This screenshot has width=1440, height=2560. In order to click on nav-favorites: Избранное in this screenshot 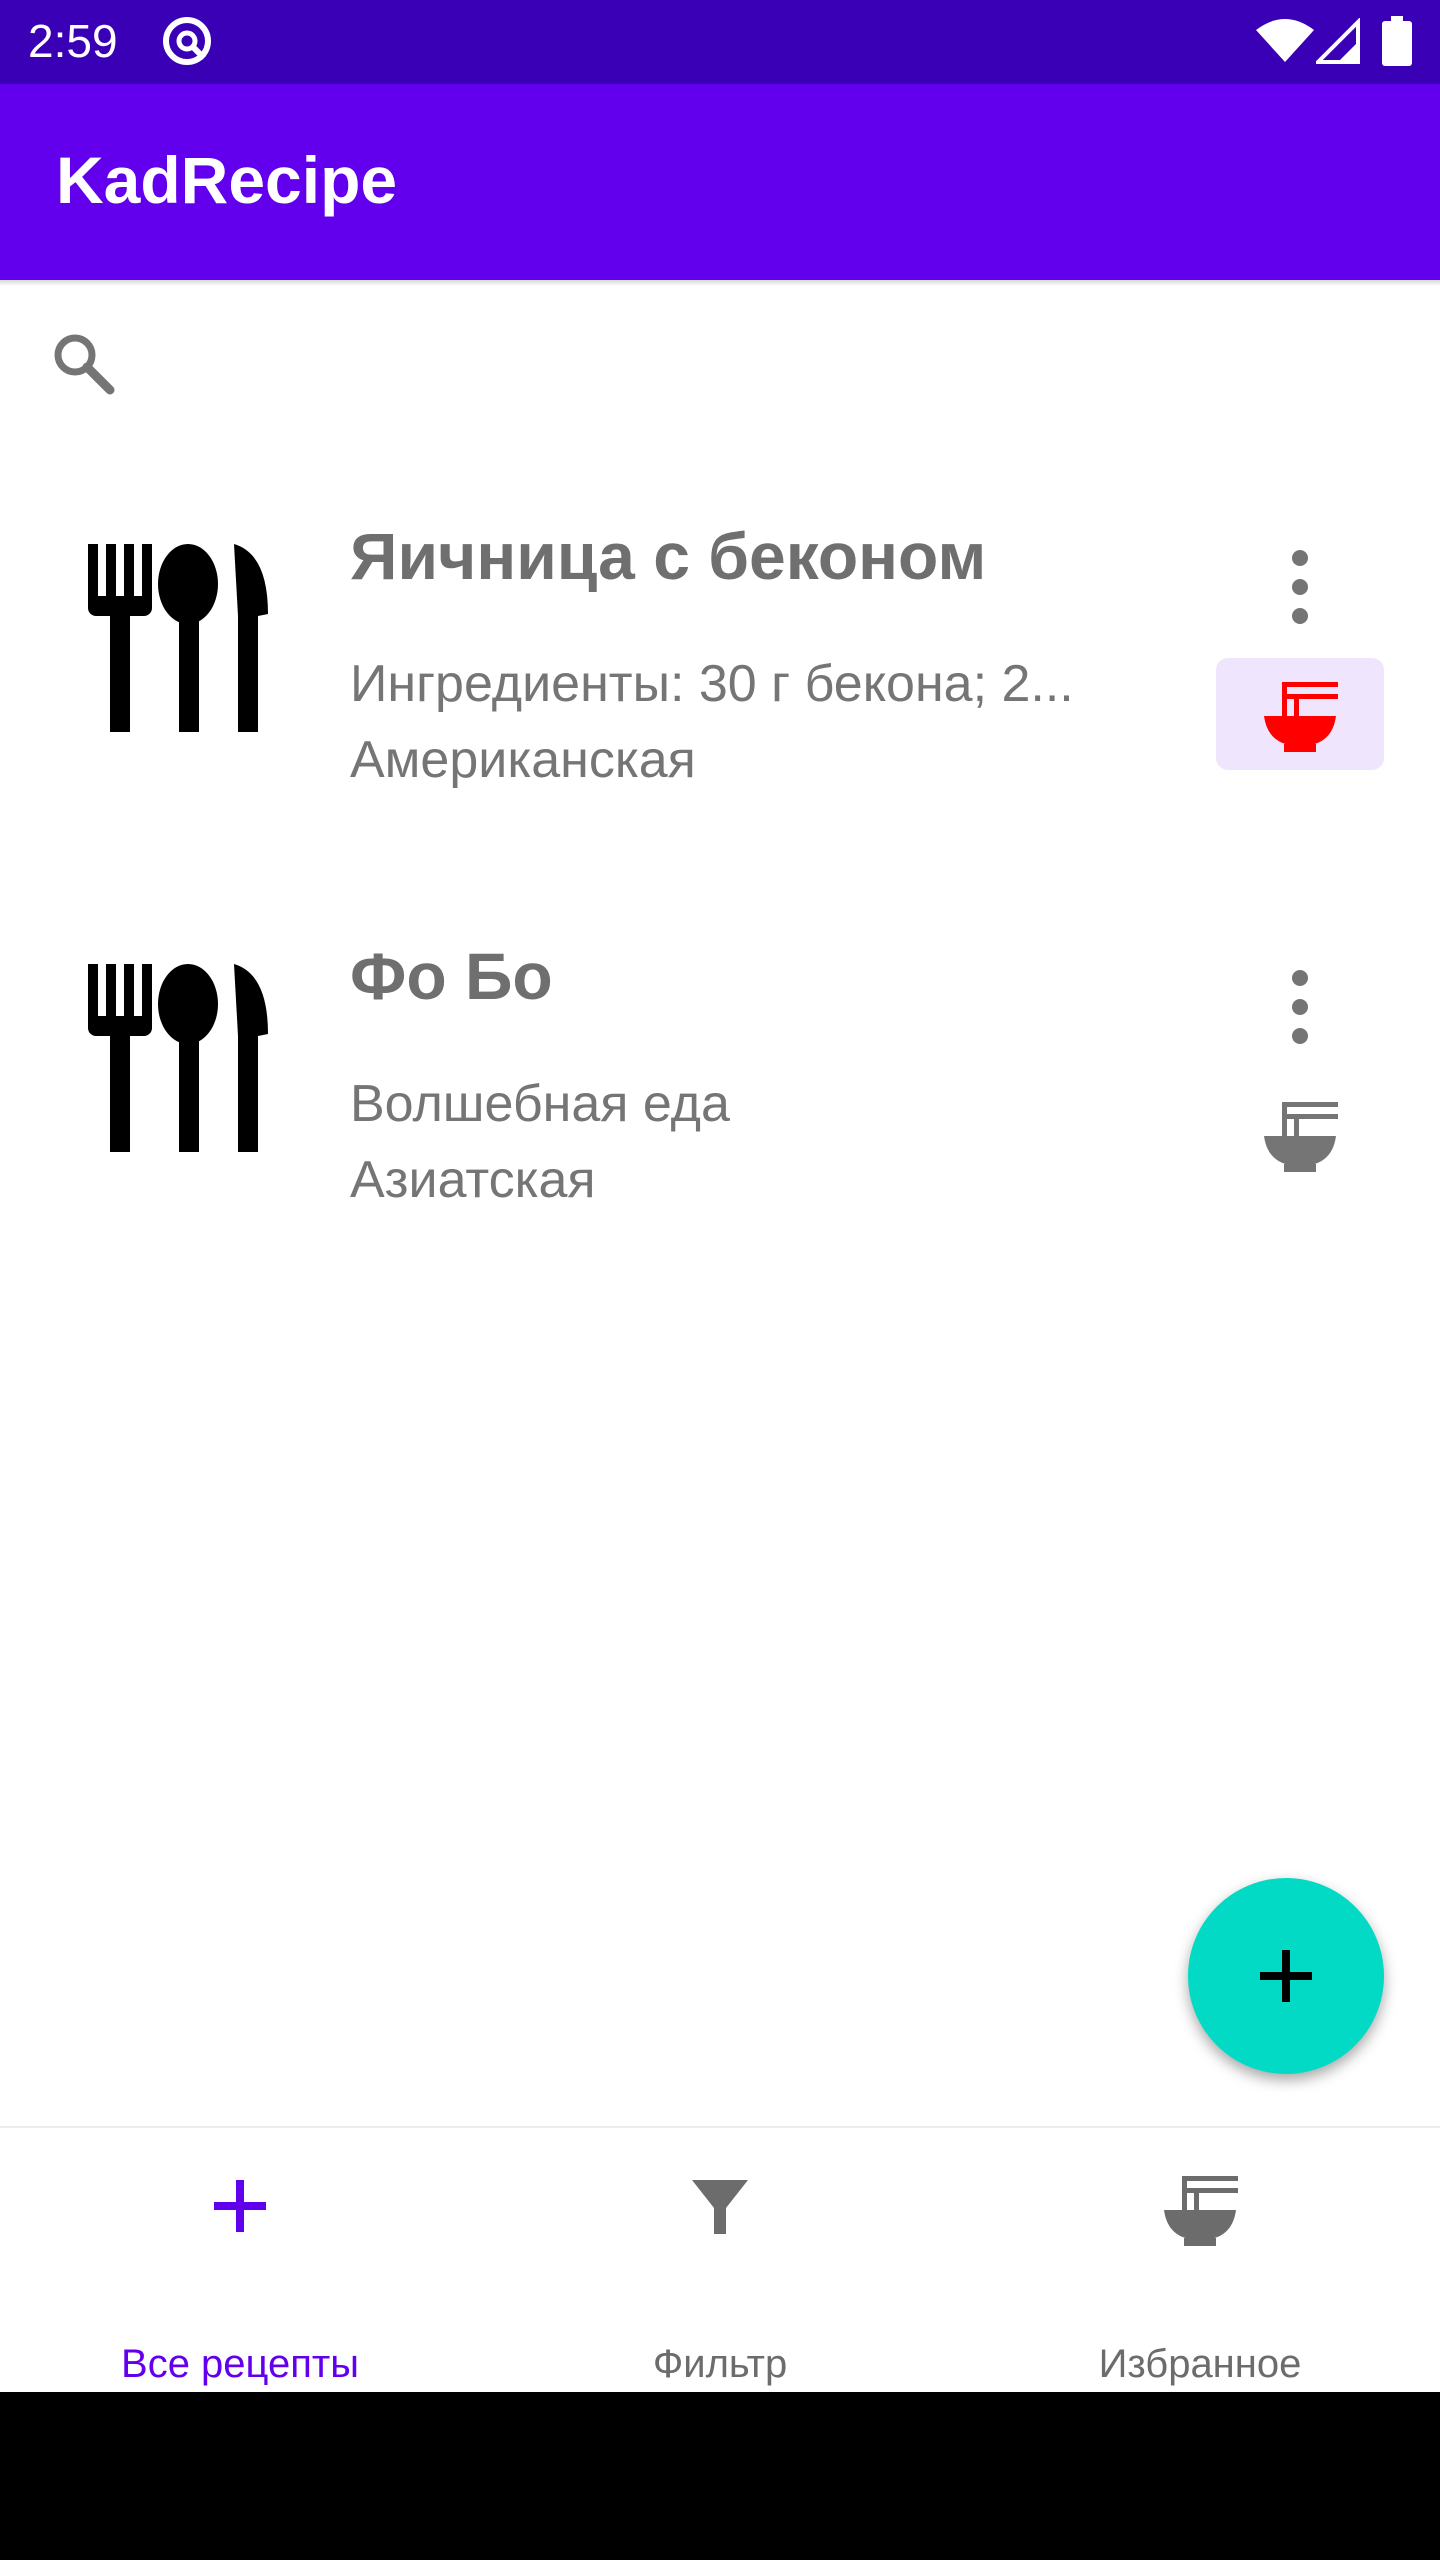, I will do `click(1200, 2261)`.